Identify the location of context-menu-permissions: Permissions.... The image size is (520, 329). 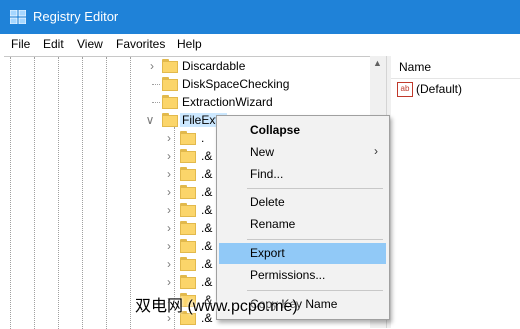
(302, 275).